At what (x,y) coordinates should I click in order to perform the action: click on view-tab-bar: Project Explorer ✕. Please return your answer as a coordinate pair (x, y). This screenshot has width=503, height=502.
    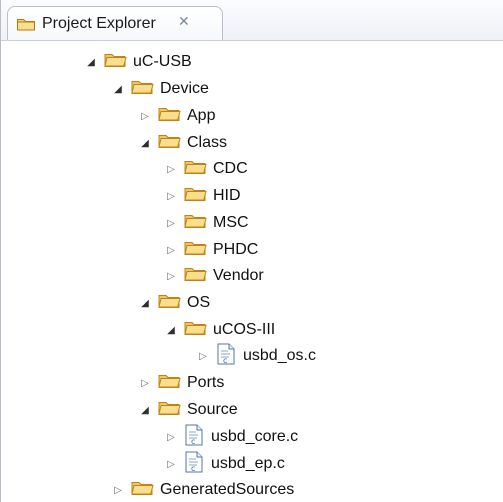
    Looking at the image, I should click on (252, 20).